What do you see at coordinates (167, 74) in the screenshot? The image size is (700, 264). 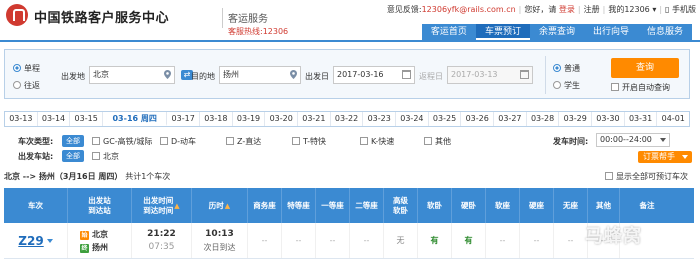 I see `location-pin-icon` at bounding box center [167, 74].